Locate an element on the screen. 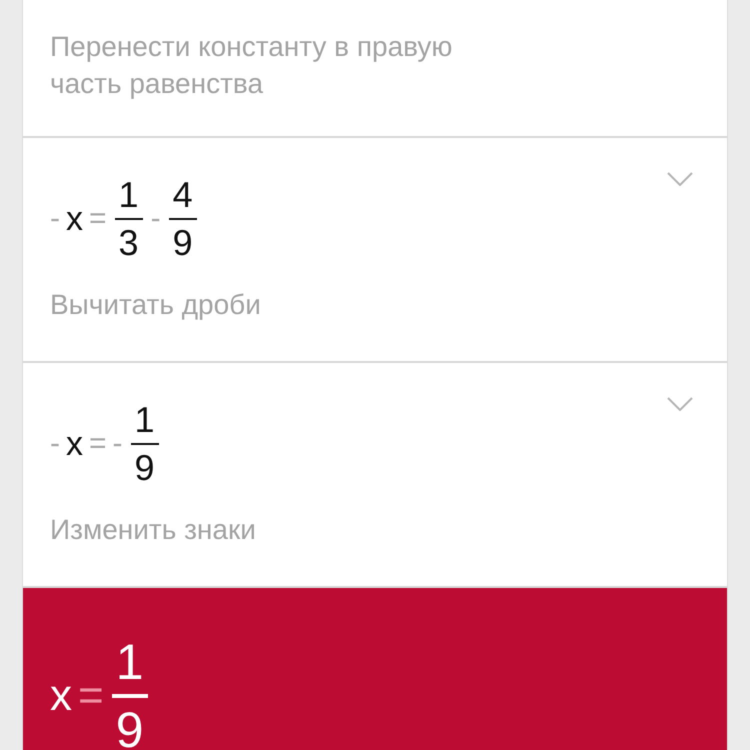 This screenshot has width=750, height=750. step-description: Перенести константу в правую часть равенства is located at coordinates (252, 65).